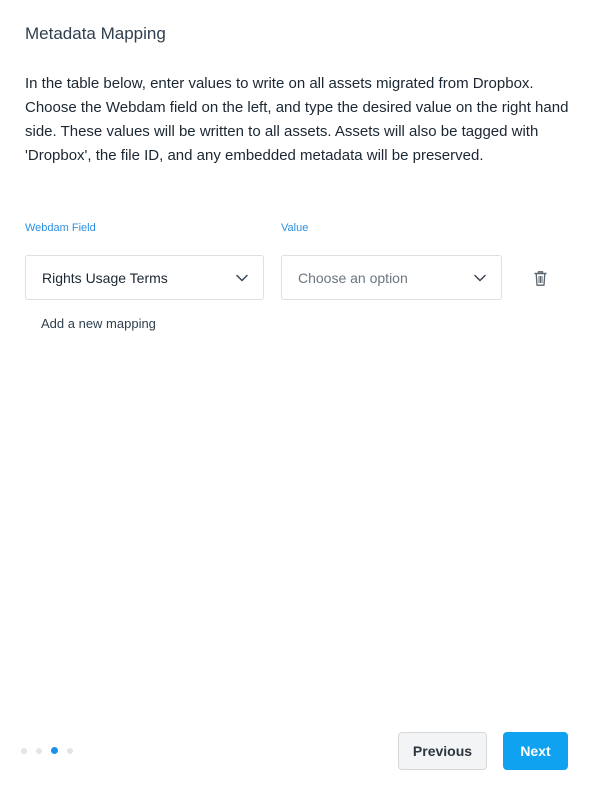  Describe the element at coordinates (295, 228) in the screenshot. I see `value-column-label: Value` at that location.